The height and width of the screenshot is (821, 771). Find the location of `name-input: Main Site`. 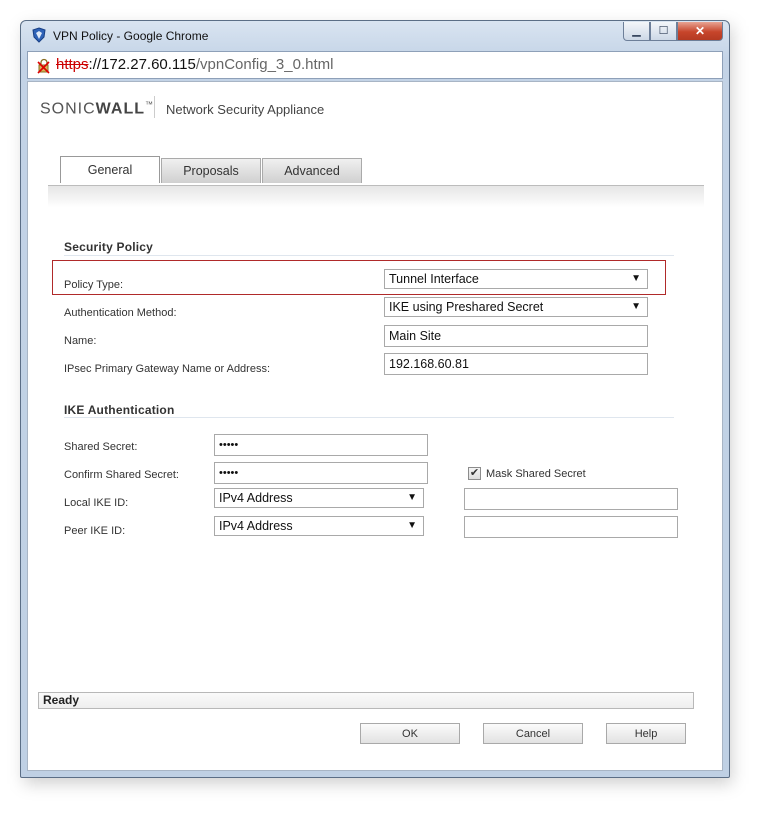

name-input: Main Site is located at coordinates (516, 336).